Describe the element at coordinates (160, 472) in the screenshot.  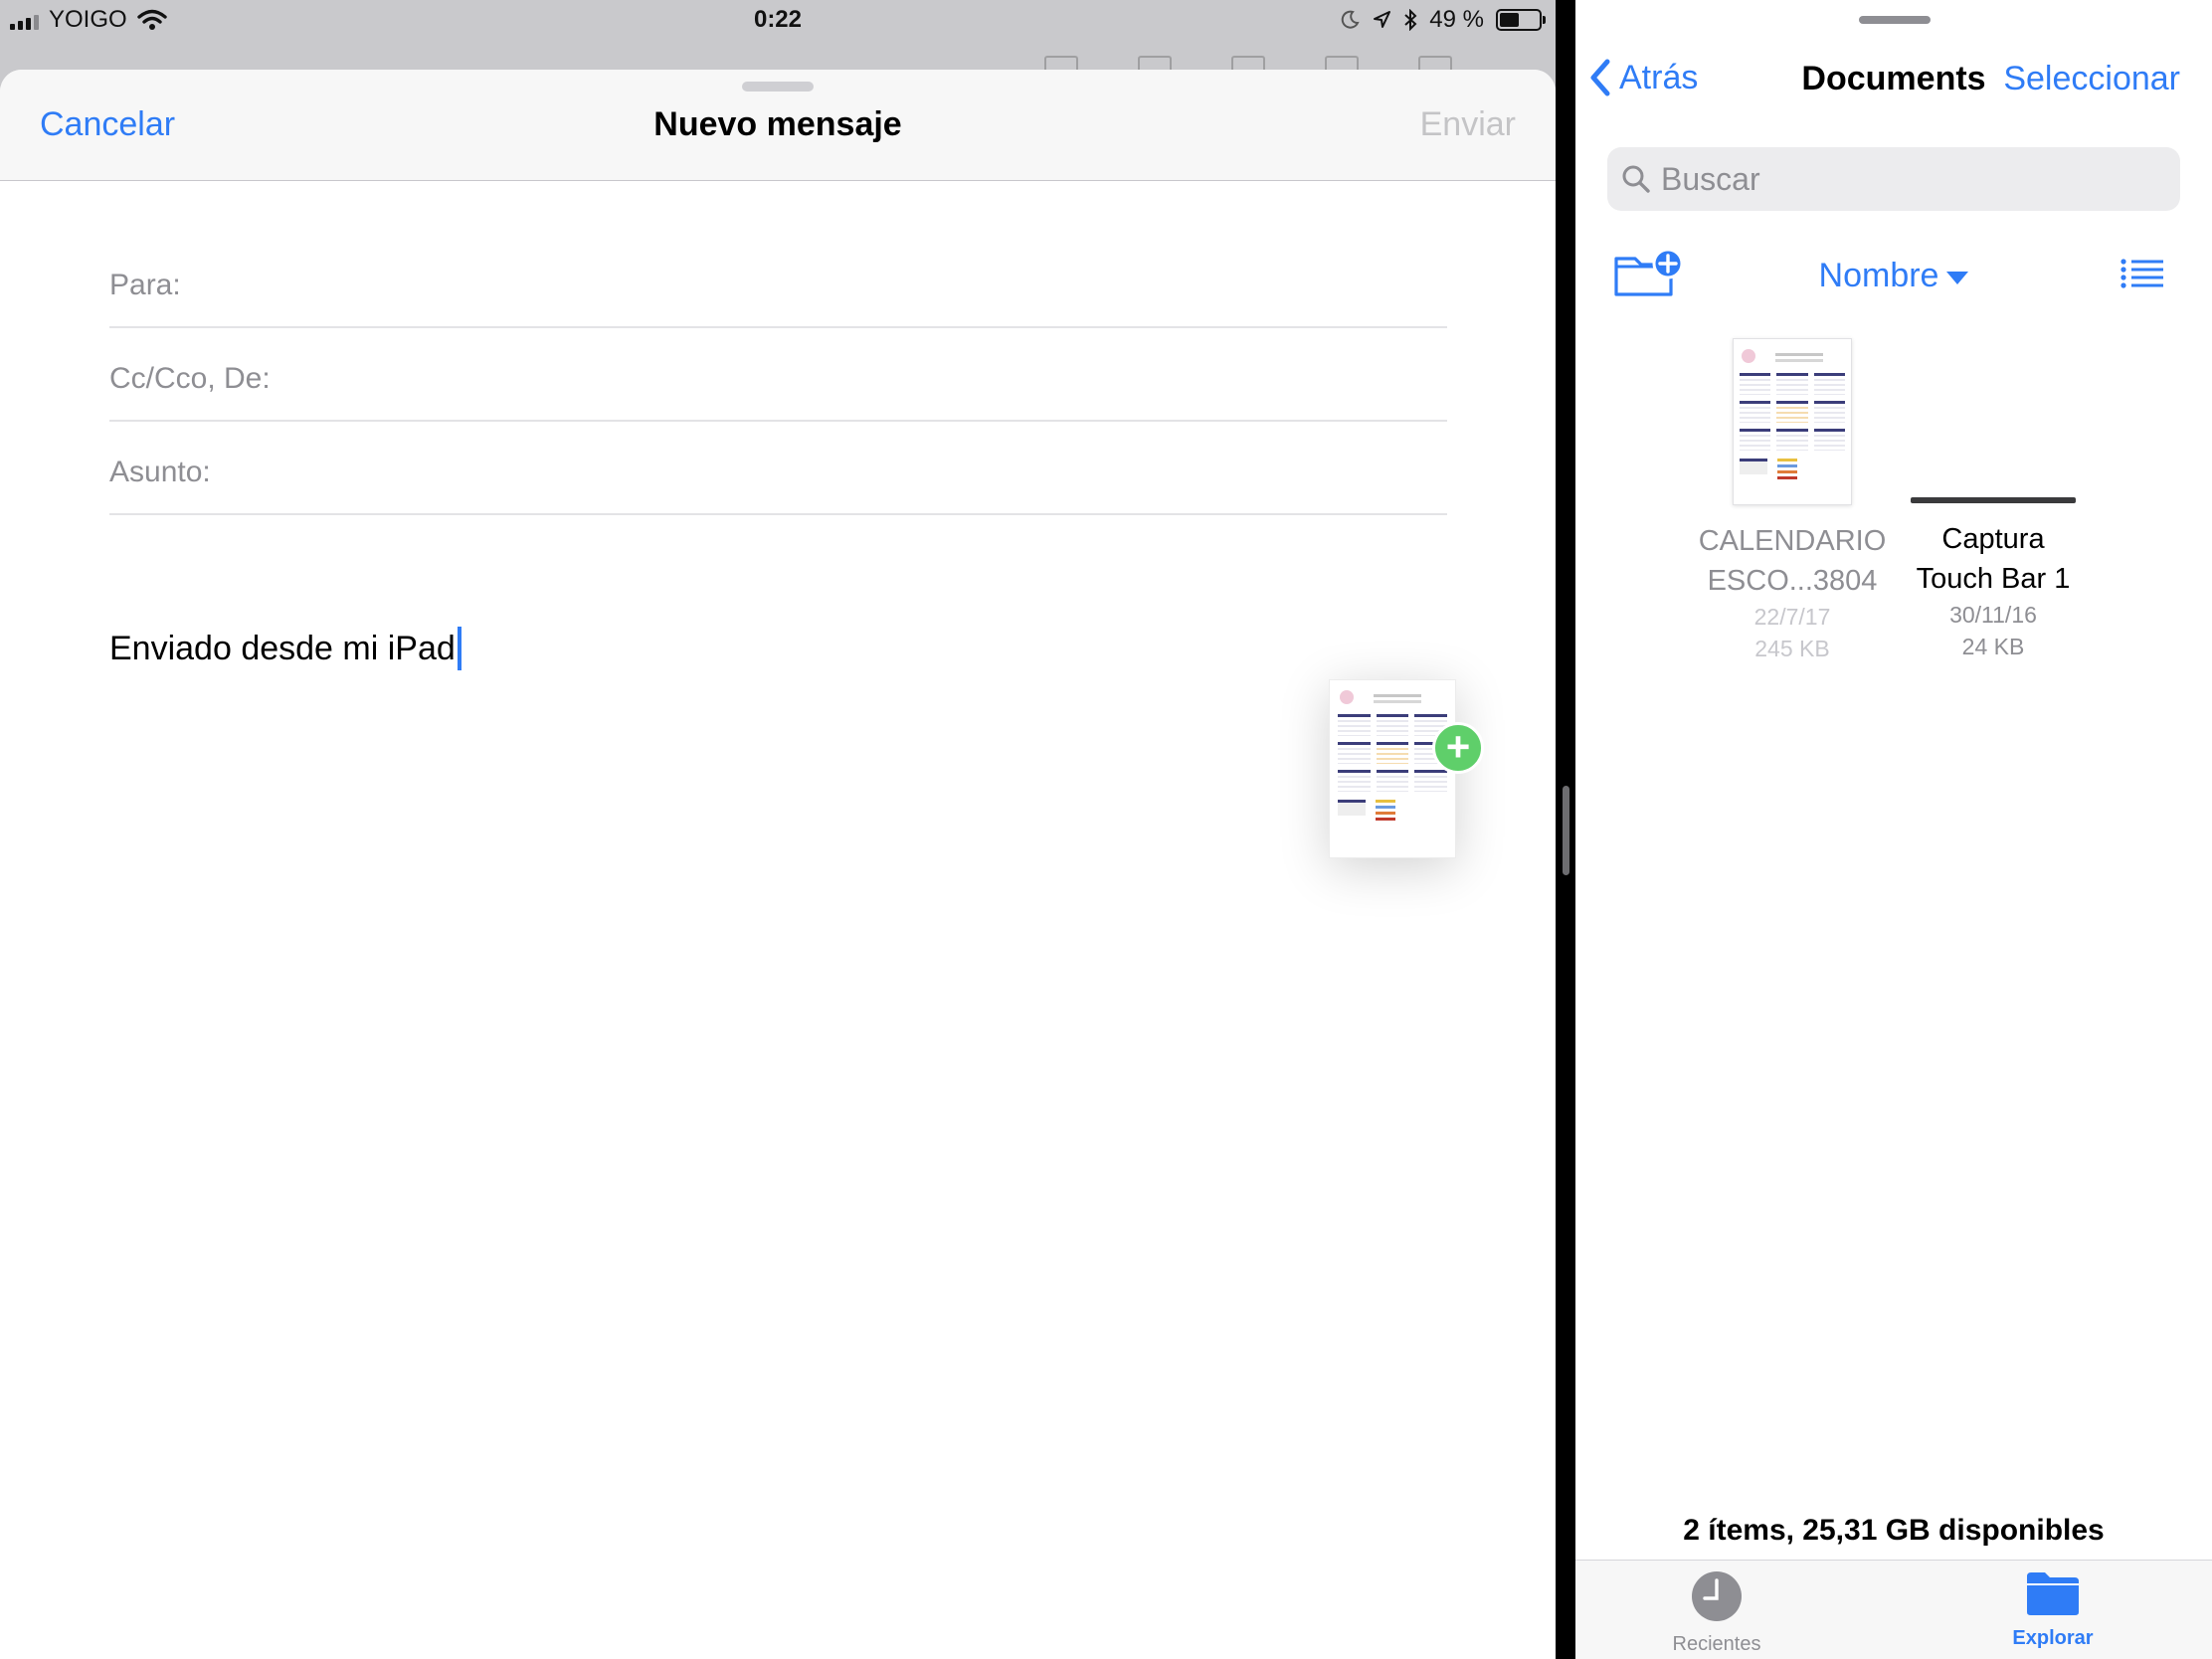
I see `subject-label: Asunto:` at that location.